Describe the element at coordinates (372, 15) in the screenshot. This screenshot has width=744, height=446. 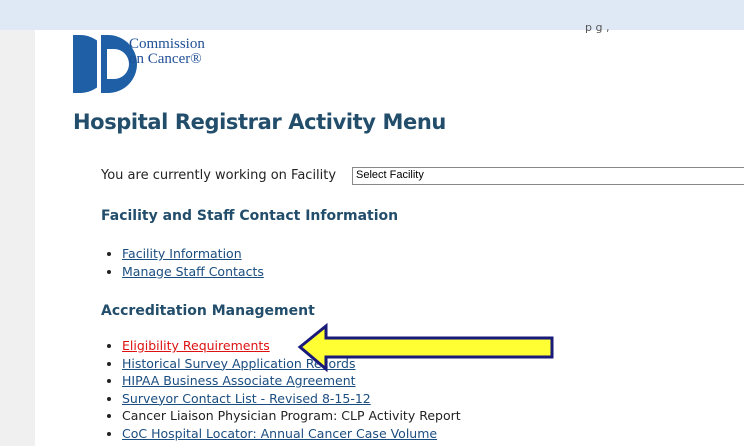
I see `browser-top-strip` at that location.